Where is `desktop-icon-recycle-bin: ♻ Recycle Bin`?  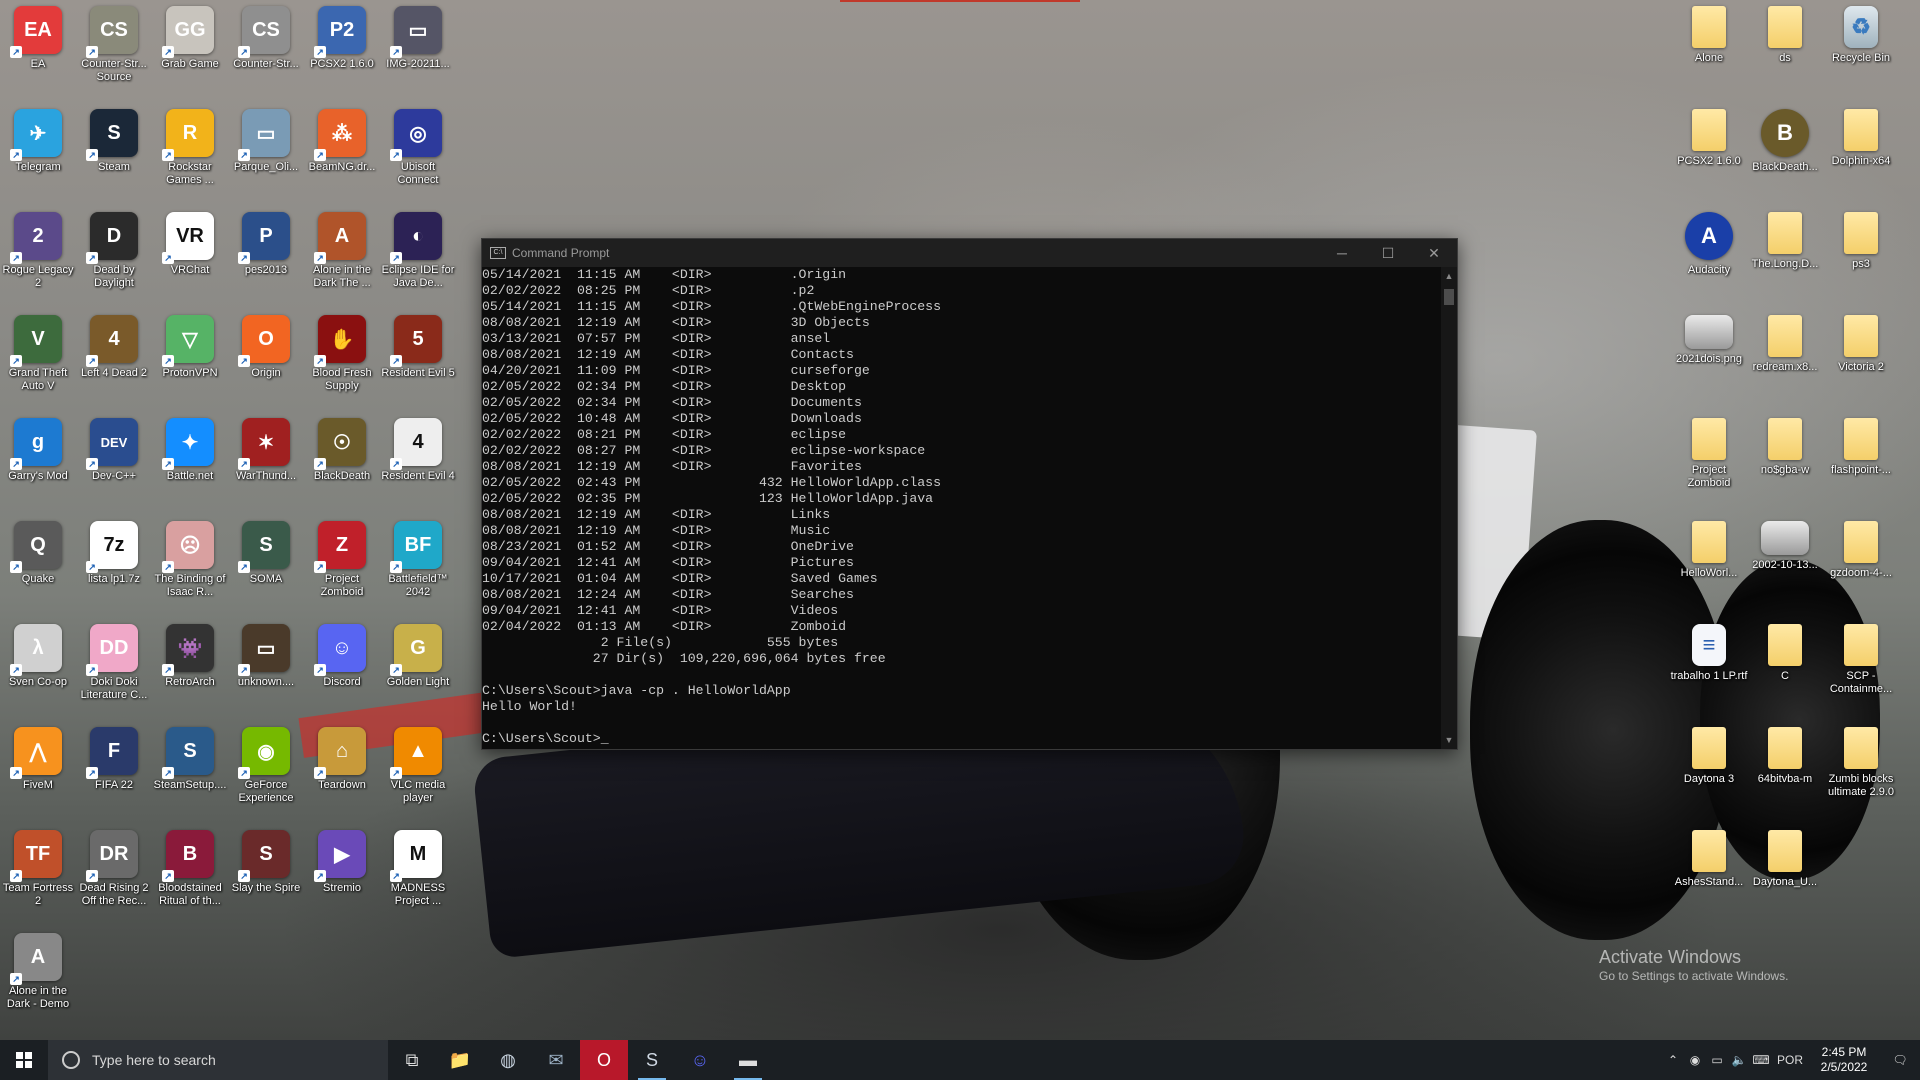 desktop-icon-recycle-bin: ♻ Recycle Bin is located at coordinates (1861, 51).